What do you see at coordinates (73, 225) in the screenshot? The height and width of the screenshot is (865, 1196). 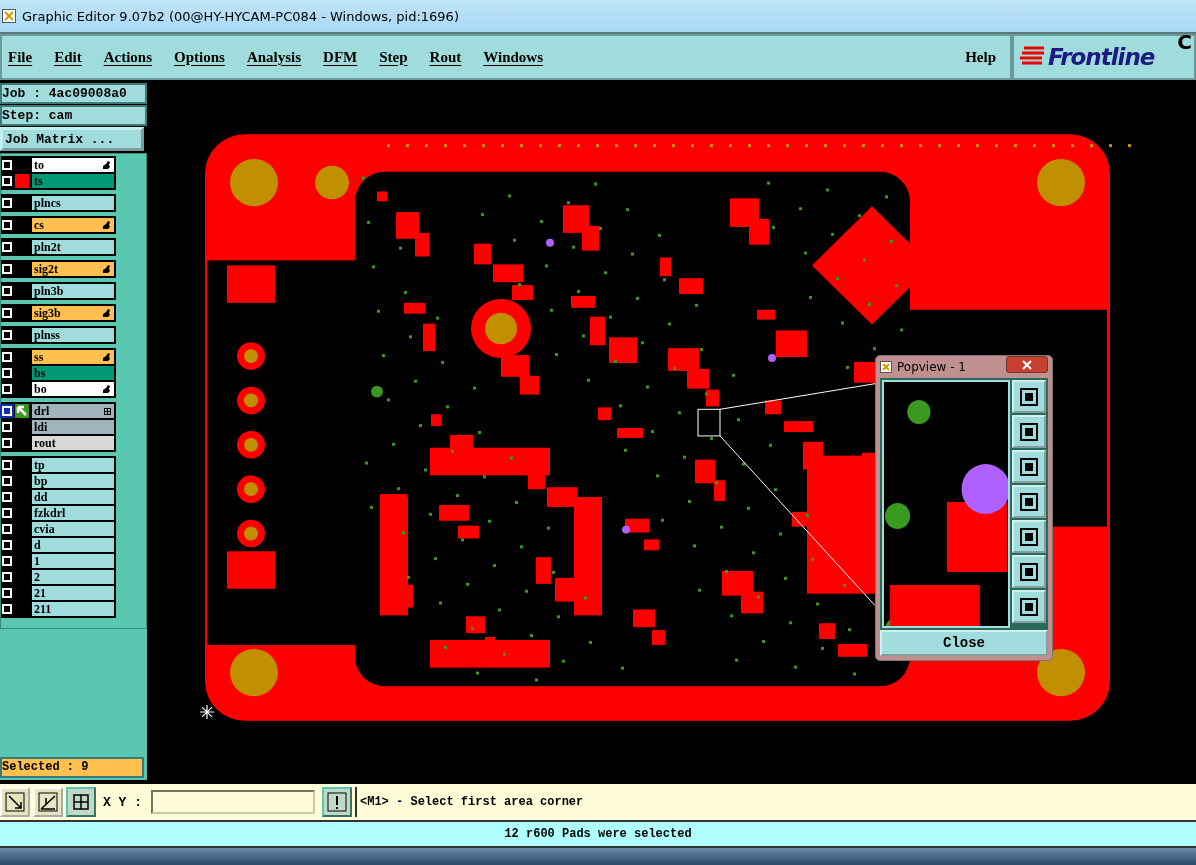 I see `layer-name: cs` at bounding box center [73, 225].